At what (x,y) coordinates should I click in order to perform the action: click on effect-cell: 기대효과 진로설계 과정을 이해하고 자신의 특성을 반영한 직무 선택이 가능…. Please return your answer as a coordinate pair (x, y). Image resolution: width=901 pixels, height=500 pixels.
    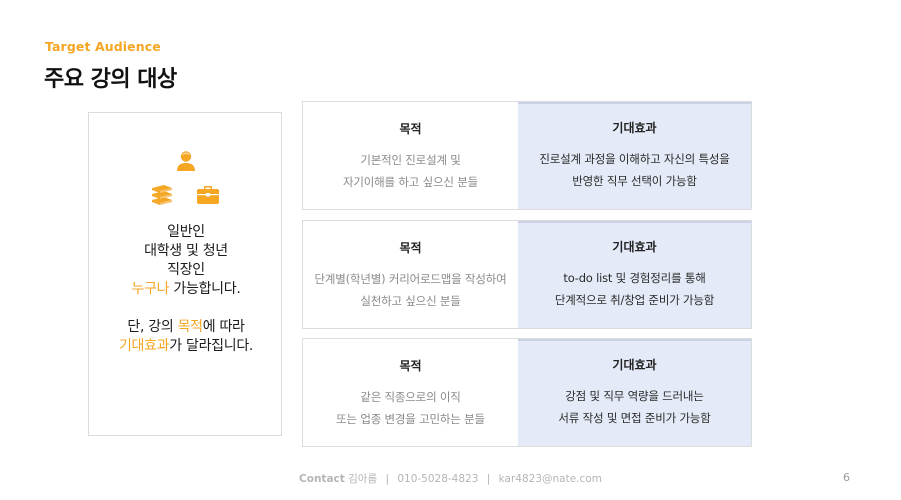
    Looking at the image, I should click on (634, 155).